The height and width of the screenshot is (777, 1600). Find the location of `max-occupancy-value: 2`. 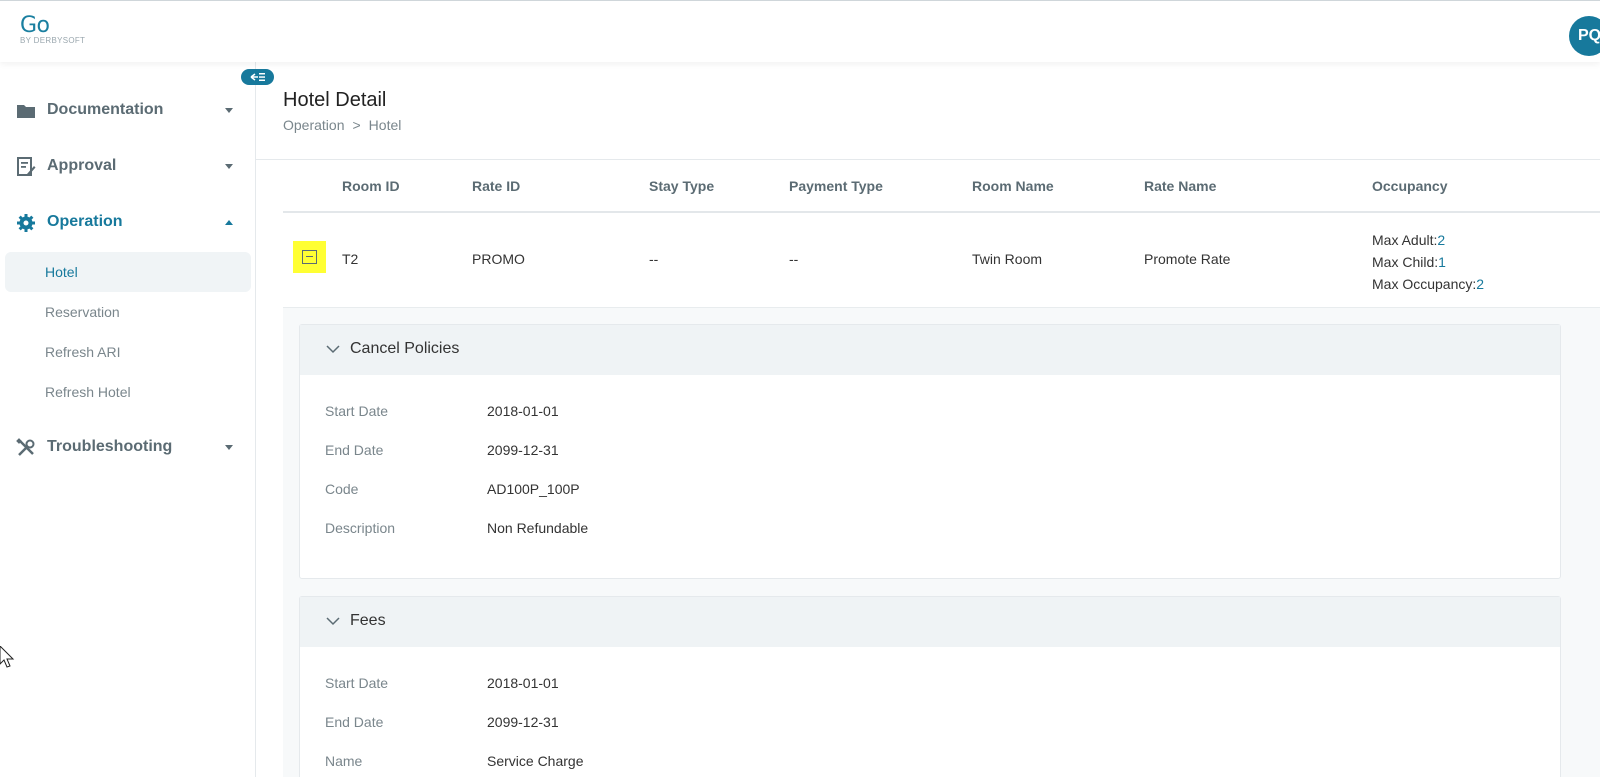

max-occupancy-value: 2 is located at coordinates (1480, 284).